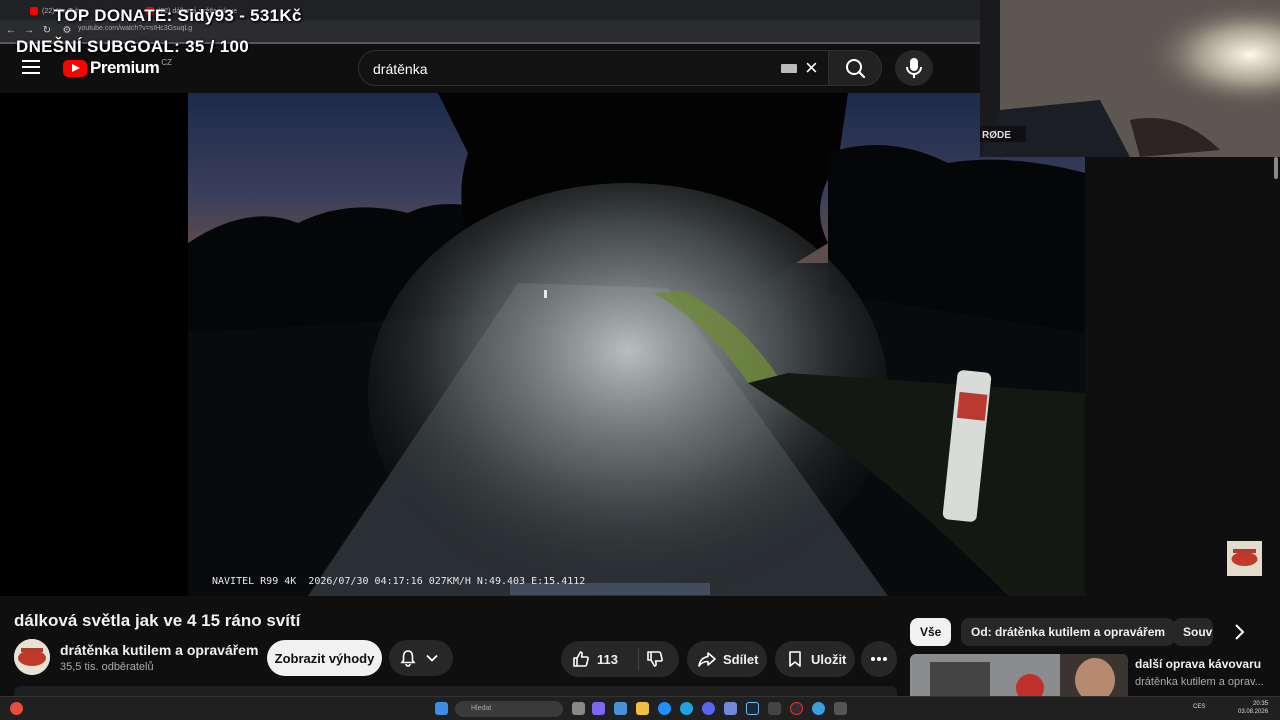 This screenshot has width=1280, height=720. Describe the element at coordinates (829, 659) in the screenshot. I see `save-label: Uložit` at that location.